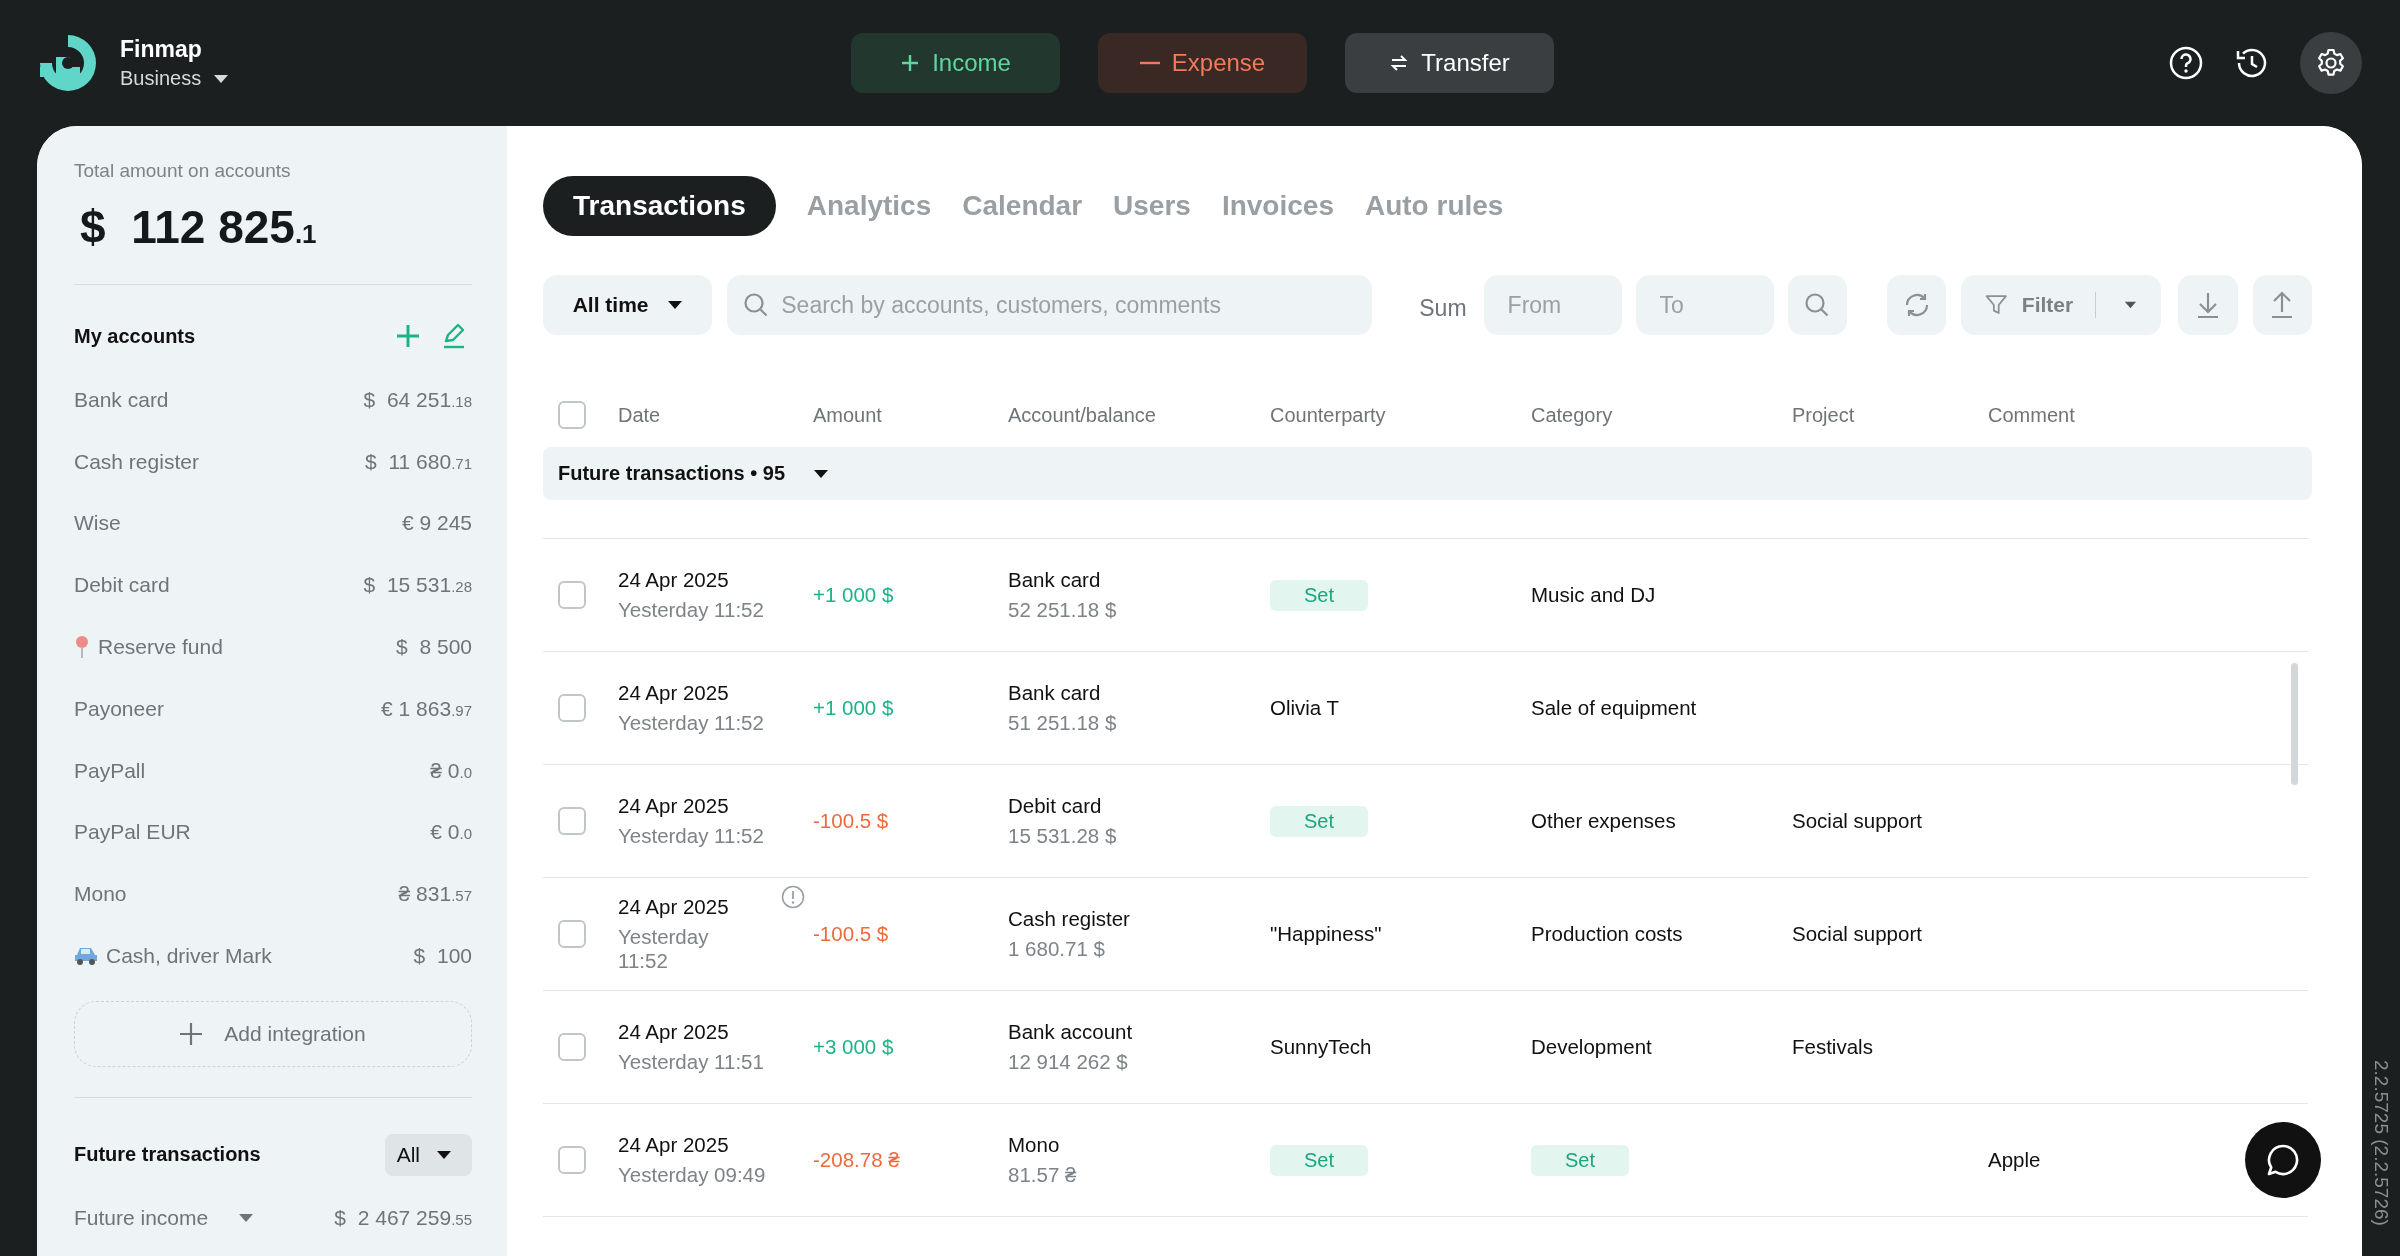 The height and width of the screenshot is (1256, 2400). I want to click on tab: Calendar, so click(1022, 206).